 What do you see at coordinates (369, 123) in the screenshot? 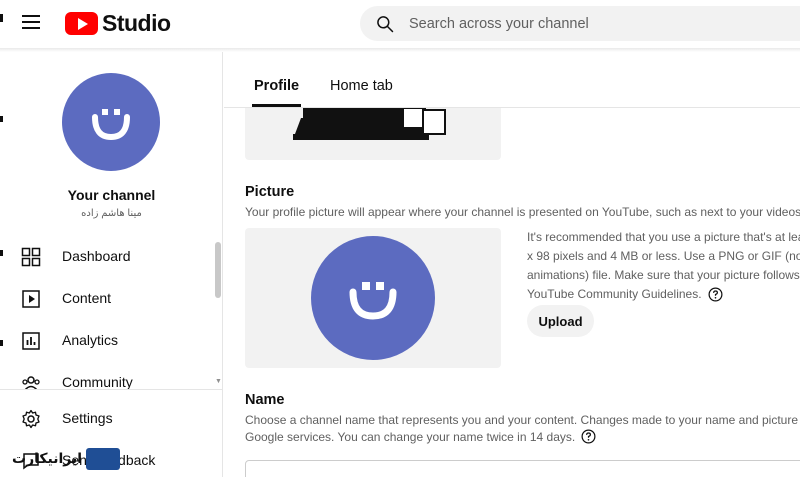
I see `devices-illustration-icon` at bounding box center [369, 123].